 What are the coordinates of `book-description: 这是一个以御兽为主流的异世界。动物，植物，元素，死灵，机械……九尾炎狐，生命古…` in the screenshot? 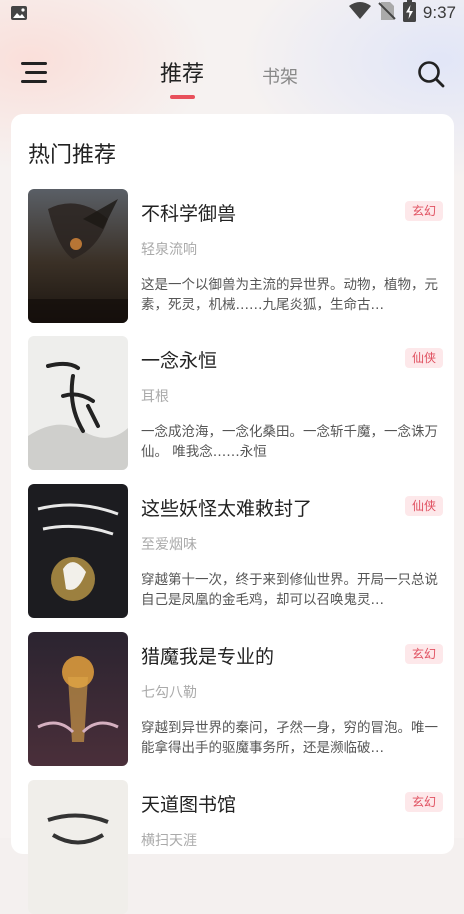 It's located at (289, 295).